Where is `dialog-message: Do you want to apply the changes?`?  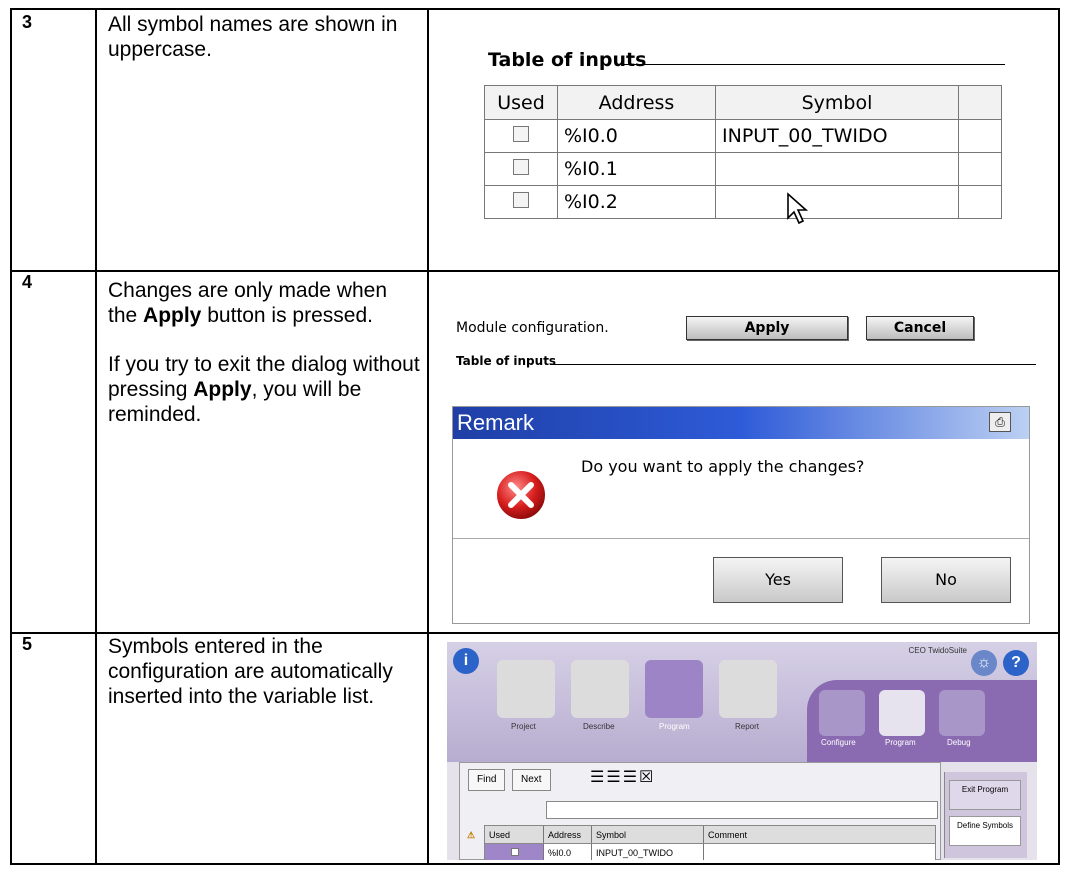
dialog-message: Do you want to apply the changes? is located at coordinates (723, 466).